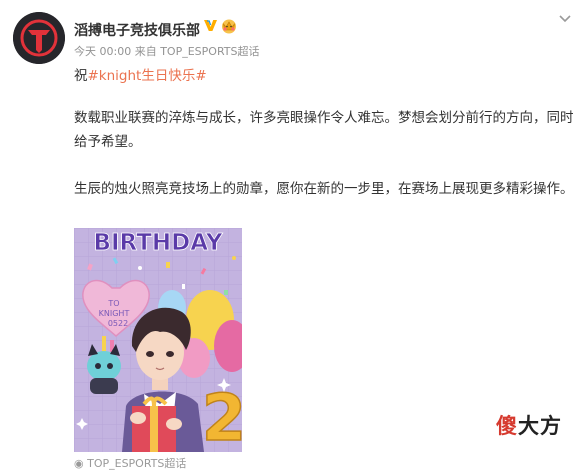  I want to click on chevron-down-icon, so click(565, 19).